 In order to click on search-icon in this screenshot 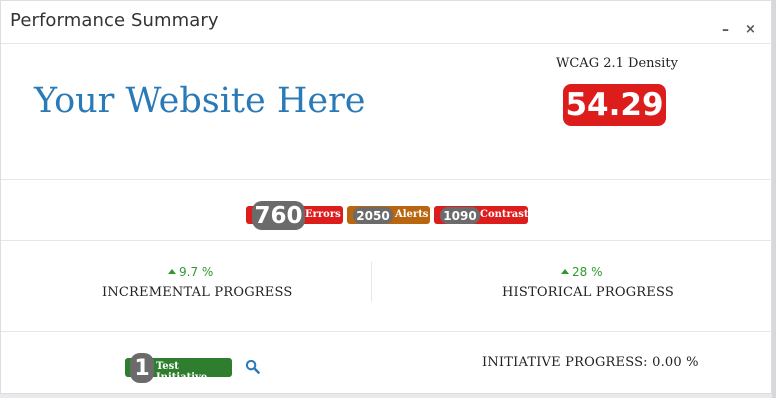, I will do `click(252, 366)`.